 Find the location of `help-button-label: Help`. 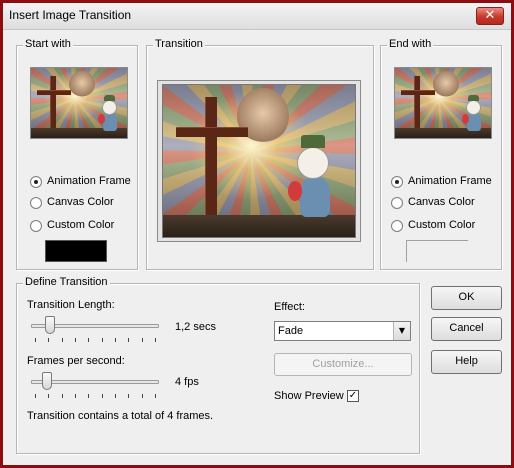

help-button-label: Help is located at coordinates (466, 361).